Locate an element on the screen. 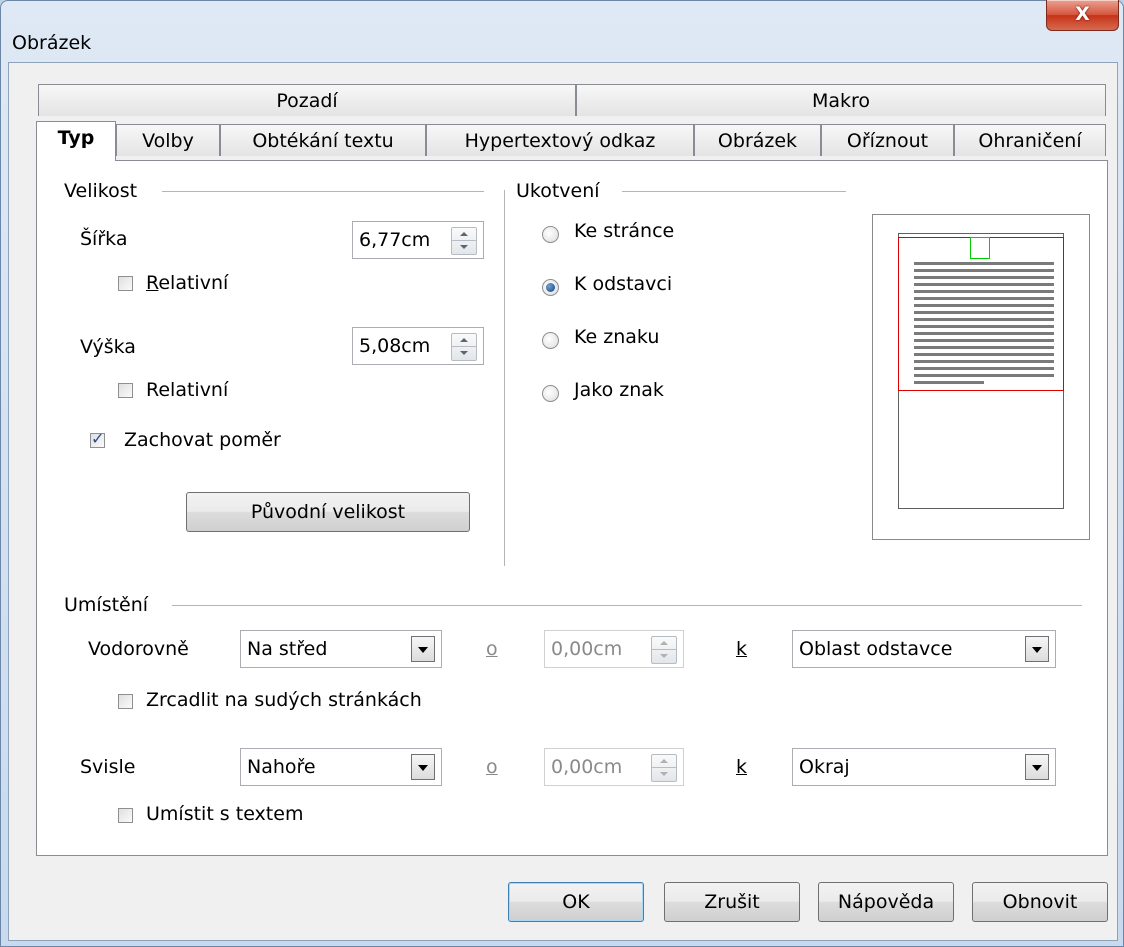 This screenshot has width=1124, height=947. tab-background: Pozadí is located at coordinates (307, 100).